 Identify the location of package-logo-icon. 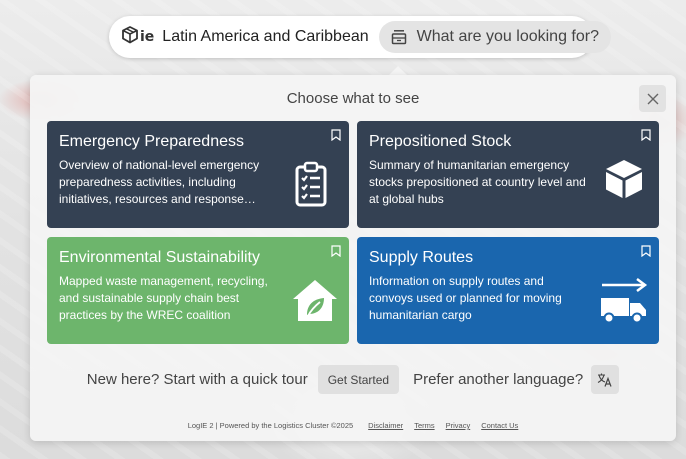
(130, 37).